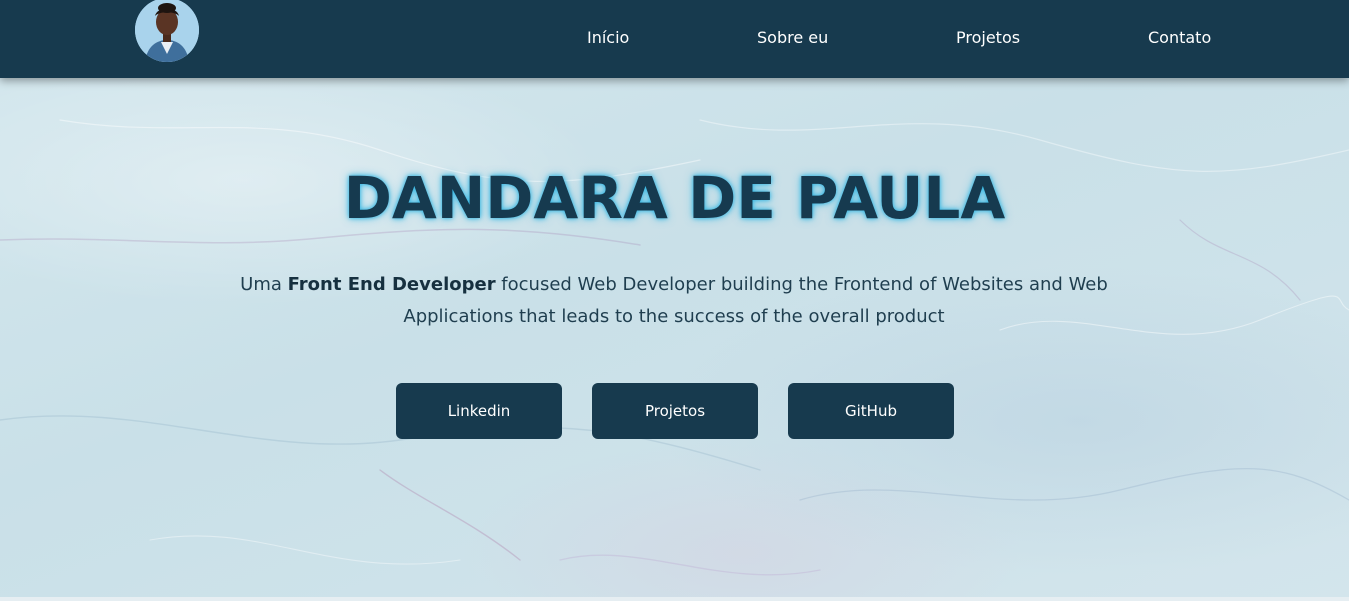 Image resolution: width=1349 pixels, height=601 pixels. What do you see at coordinates (674, 198) in the screenshot?
I see `hero-title: DANDARA DE PAULA` at bounding box center [674, 198].